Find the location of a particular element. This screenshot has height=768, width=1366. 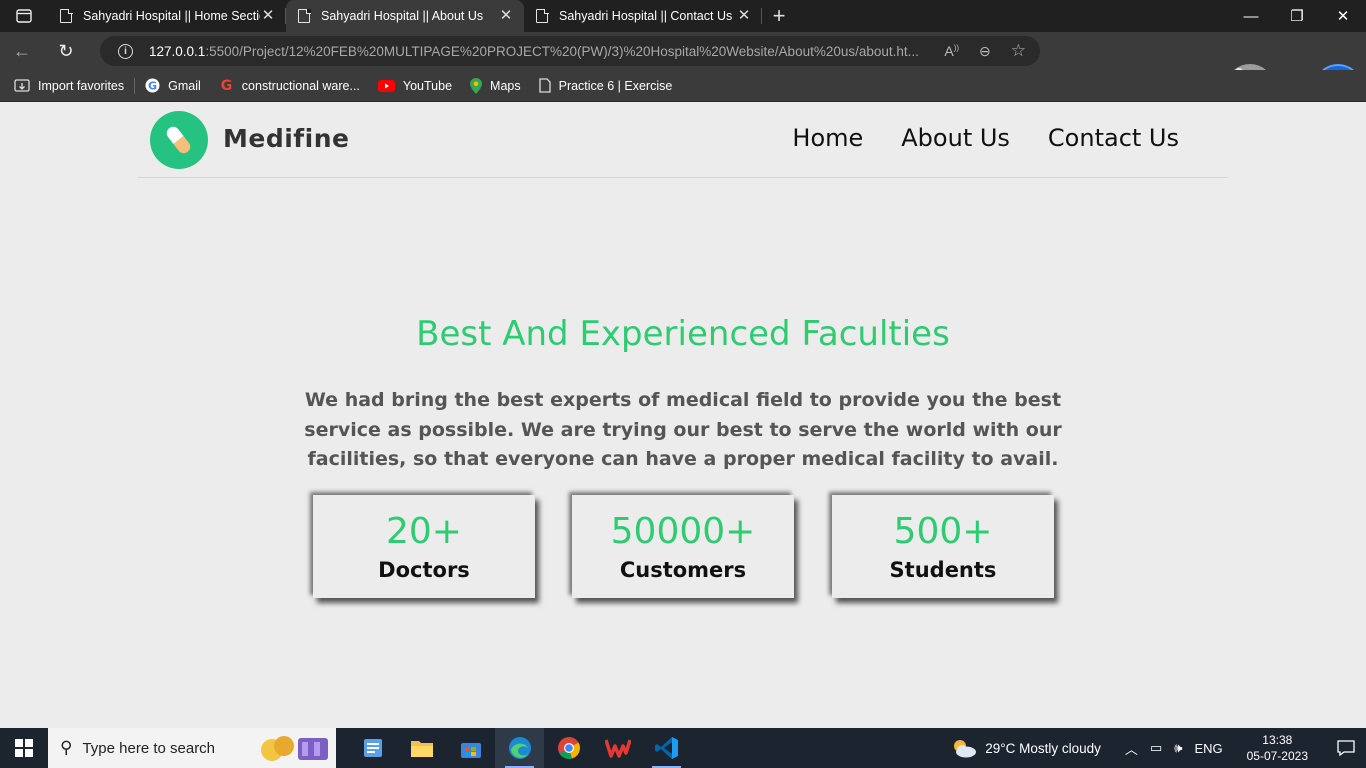

fav-maps: Maps is located at coordinates (495, 85).